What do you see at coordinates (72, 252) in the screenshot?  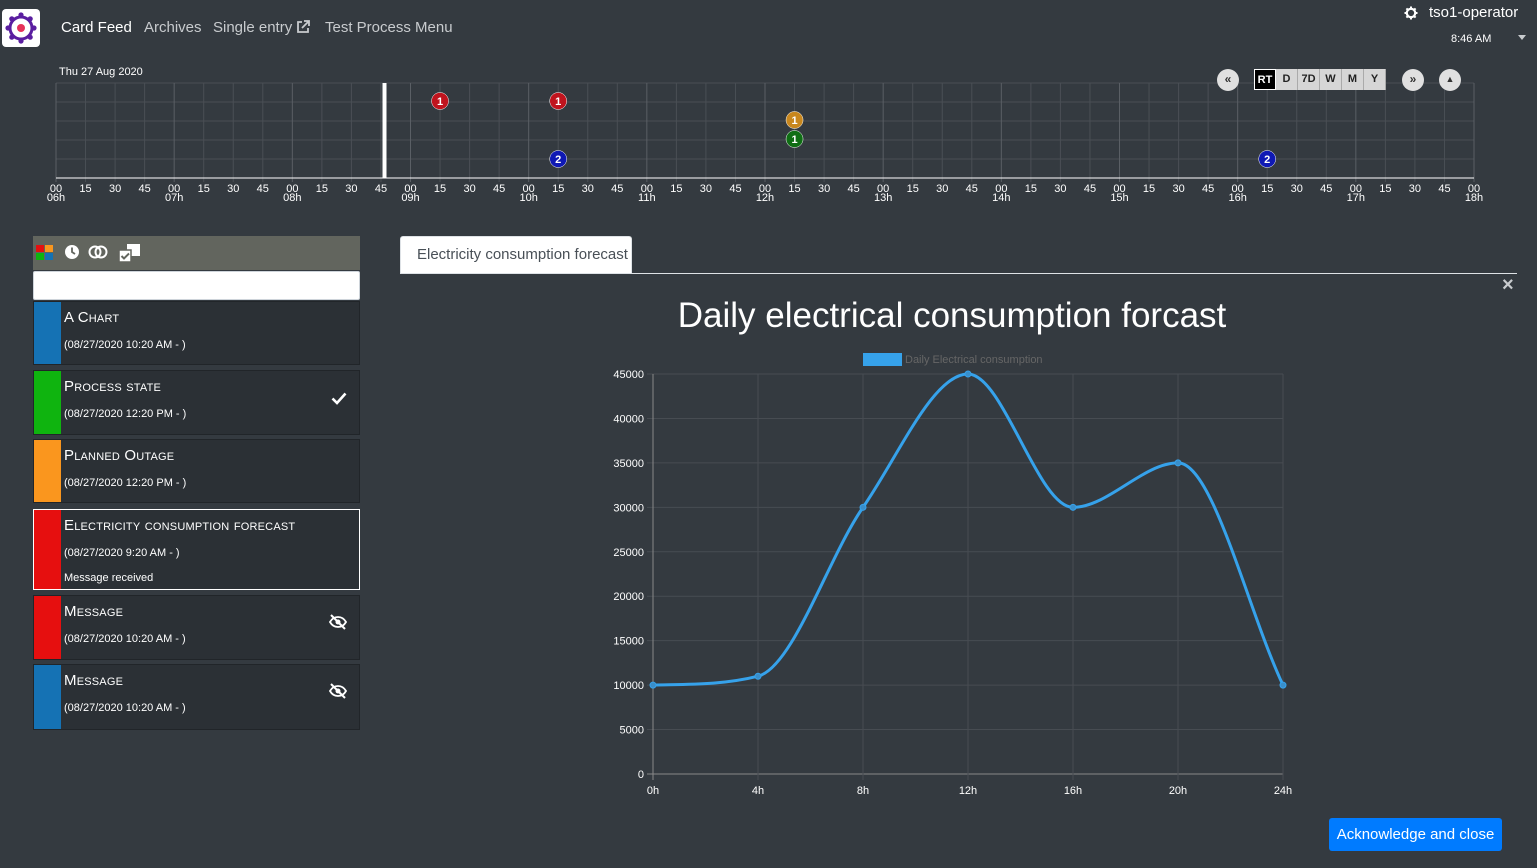 I see `clock-filter-icon` at bounding box center [72, 252].